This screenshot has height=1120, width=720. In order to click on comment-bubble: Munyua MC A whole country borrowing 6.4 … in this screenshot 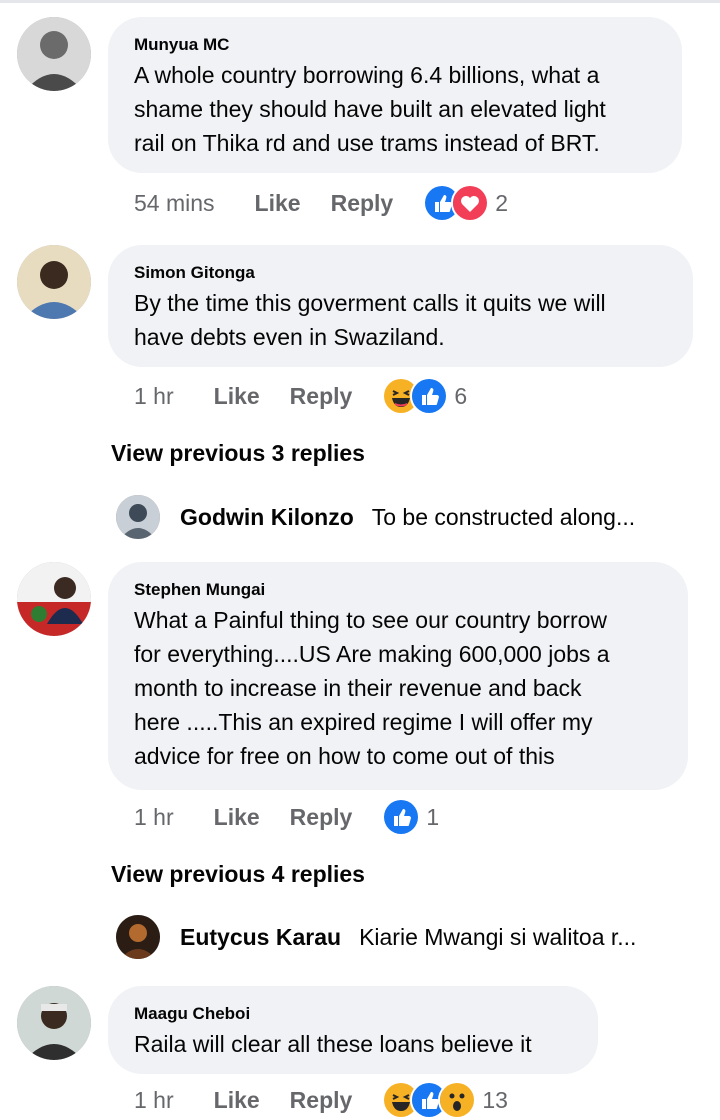, I will do `click(395, 95)`.